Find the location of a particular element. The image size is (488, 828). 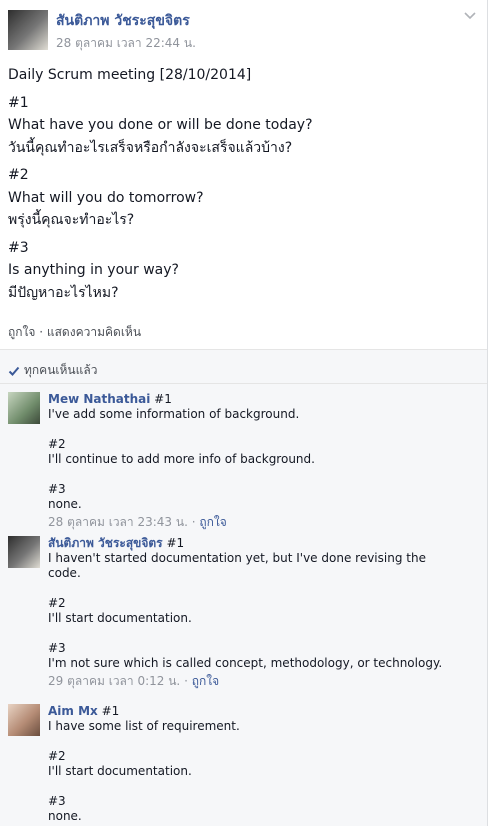

post-actions: ถูกใจ · แสดงความคิดเห็น is located at coordinates (243, 329).